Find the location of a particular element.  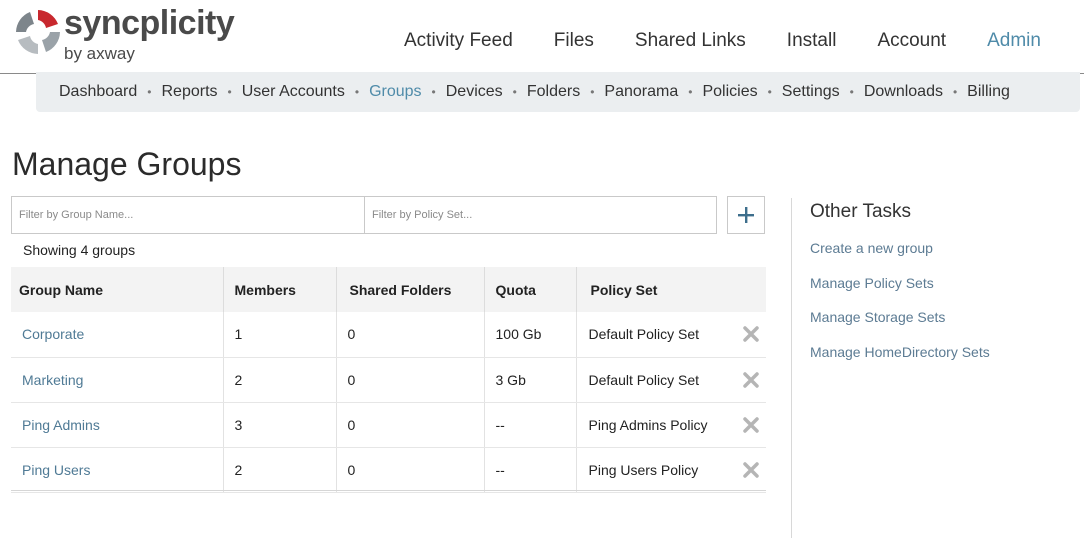

syncplicity-logo: syncplicity by axway is located at coordinates (127, 34).